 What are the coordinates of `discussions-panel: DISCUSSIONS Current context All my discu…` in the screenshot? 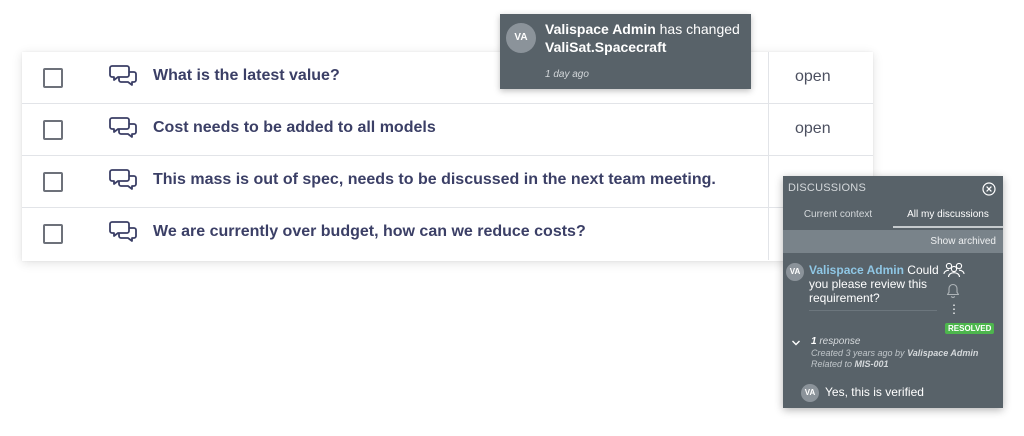 It's located at (893, 292).